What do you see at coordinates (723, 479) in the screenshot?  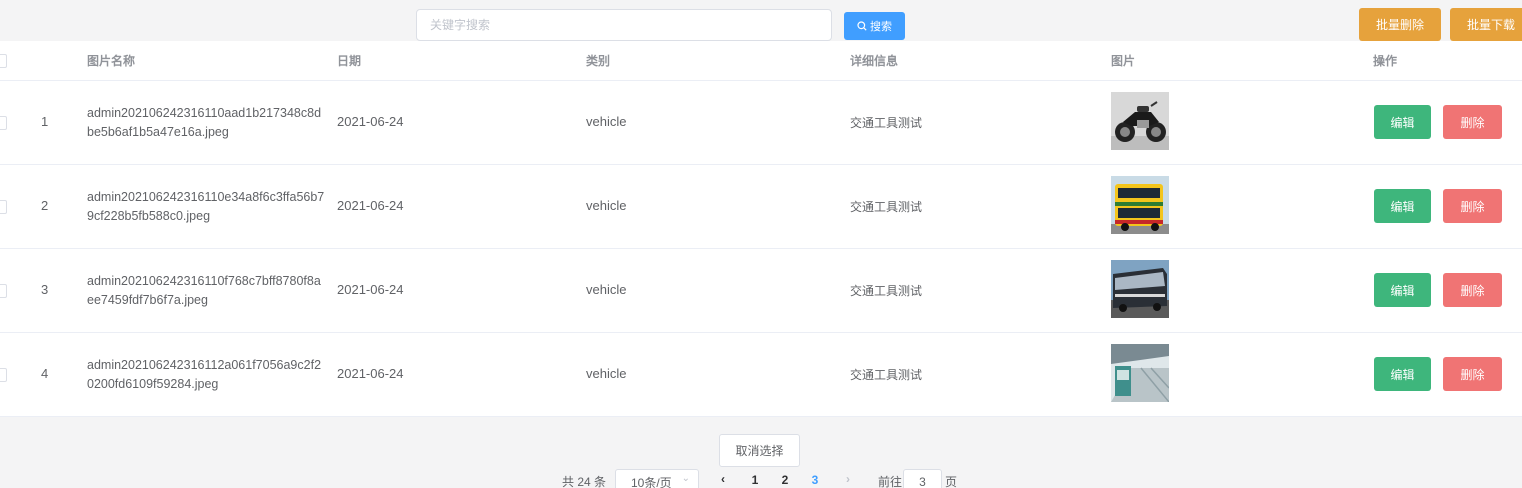 I see `prev-page-button: ‹` at bounding box center [723, 479].